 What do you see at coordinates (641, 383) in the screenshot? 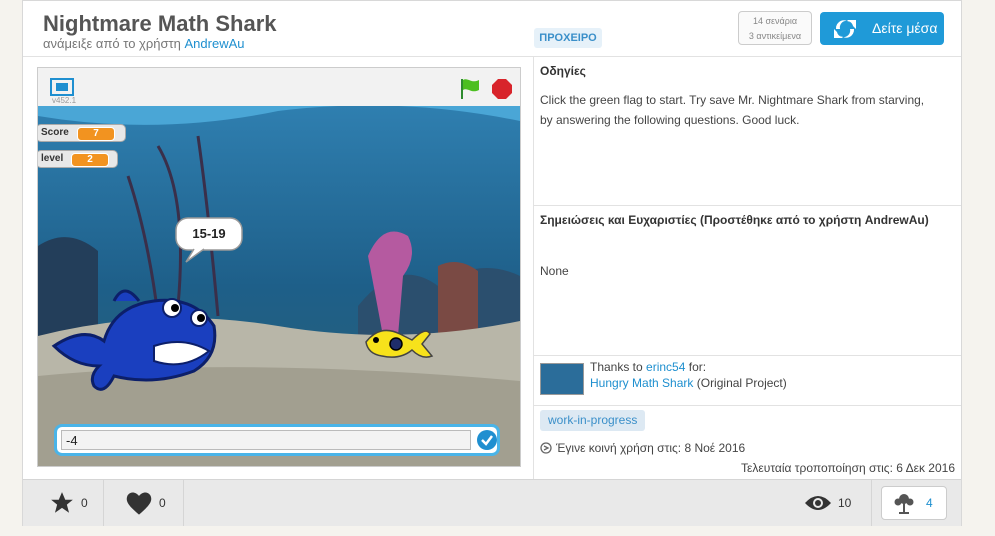
I see `original-project-link: Hungry Math Shark` at bounding box center [641, 383].